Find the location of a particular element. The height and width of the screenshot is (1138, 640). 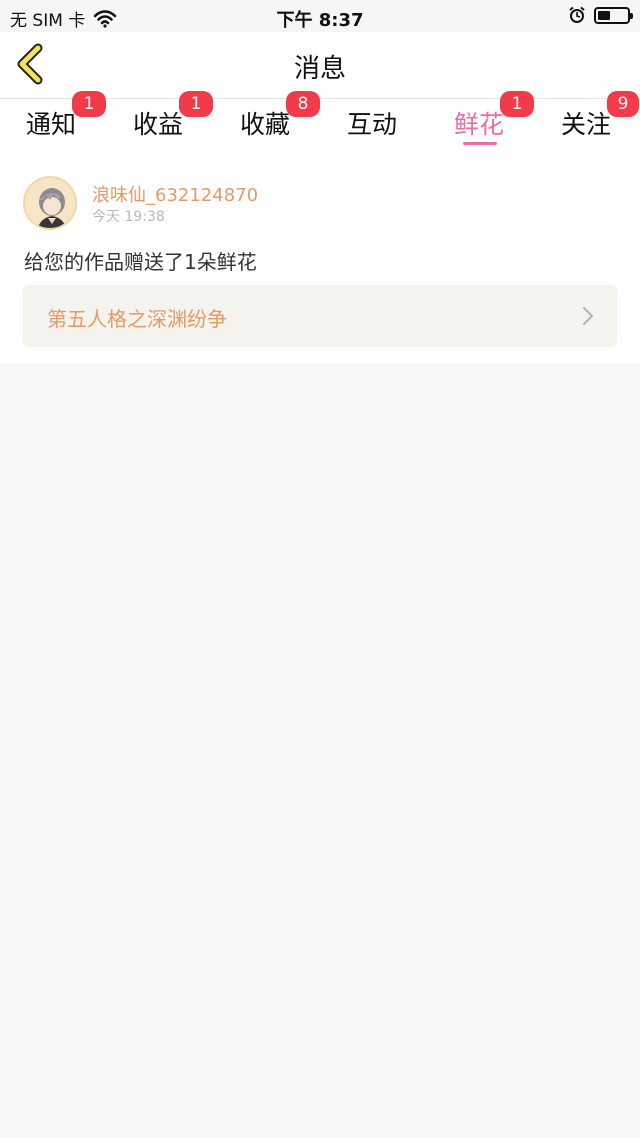

tab-label: 收益 is located at coordinates (158, 124).